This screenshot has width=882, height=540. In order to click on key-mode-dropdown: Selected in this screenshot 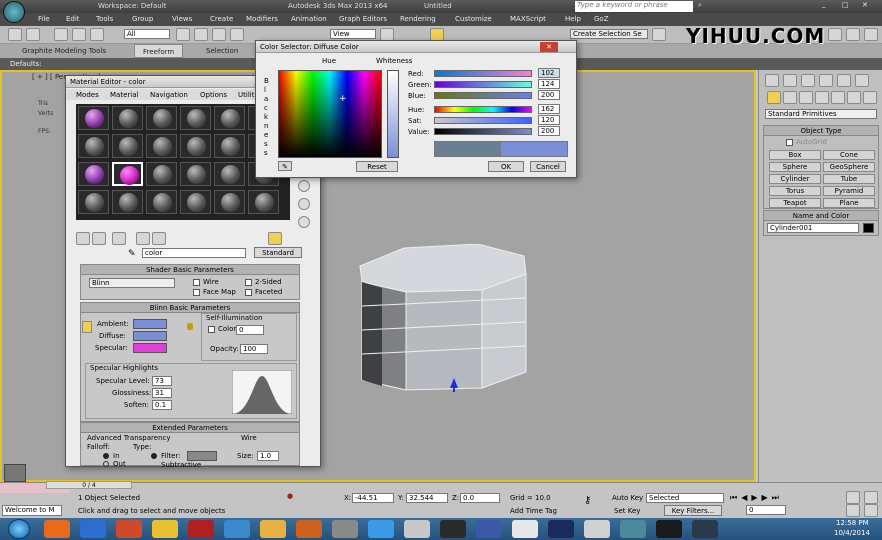, I will do `click(685, 498)`.